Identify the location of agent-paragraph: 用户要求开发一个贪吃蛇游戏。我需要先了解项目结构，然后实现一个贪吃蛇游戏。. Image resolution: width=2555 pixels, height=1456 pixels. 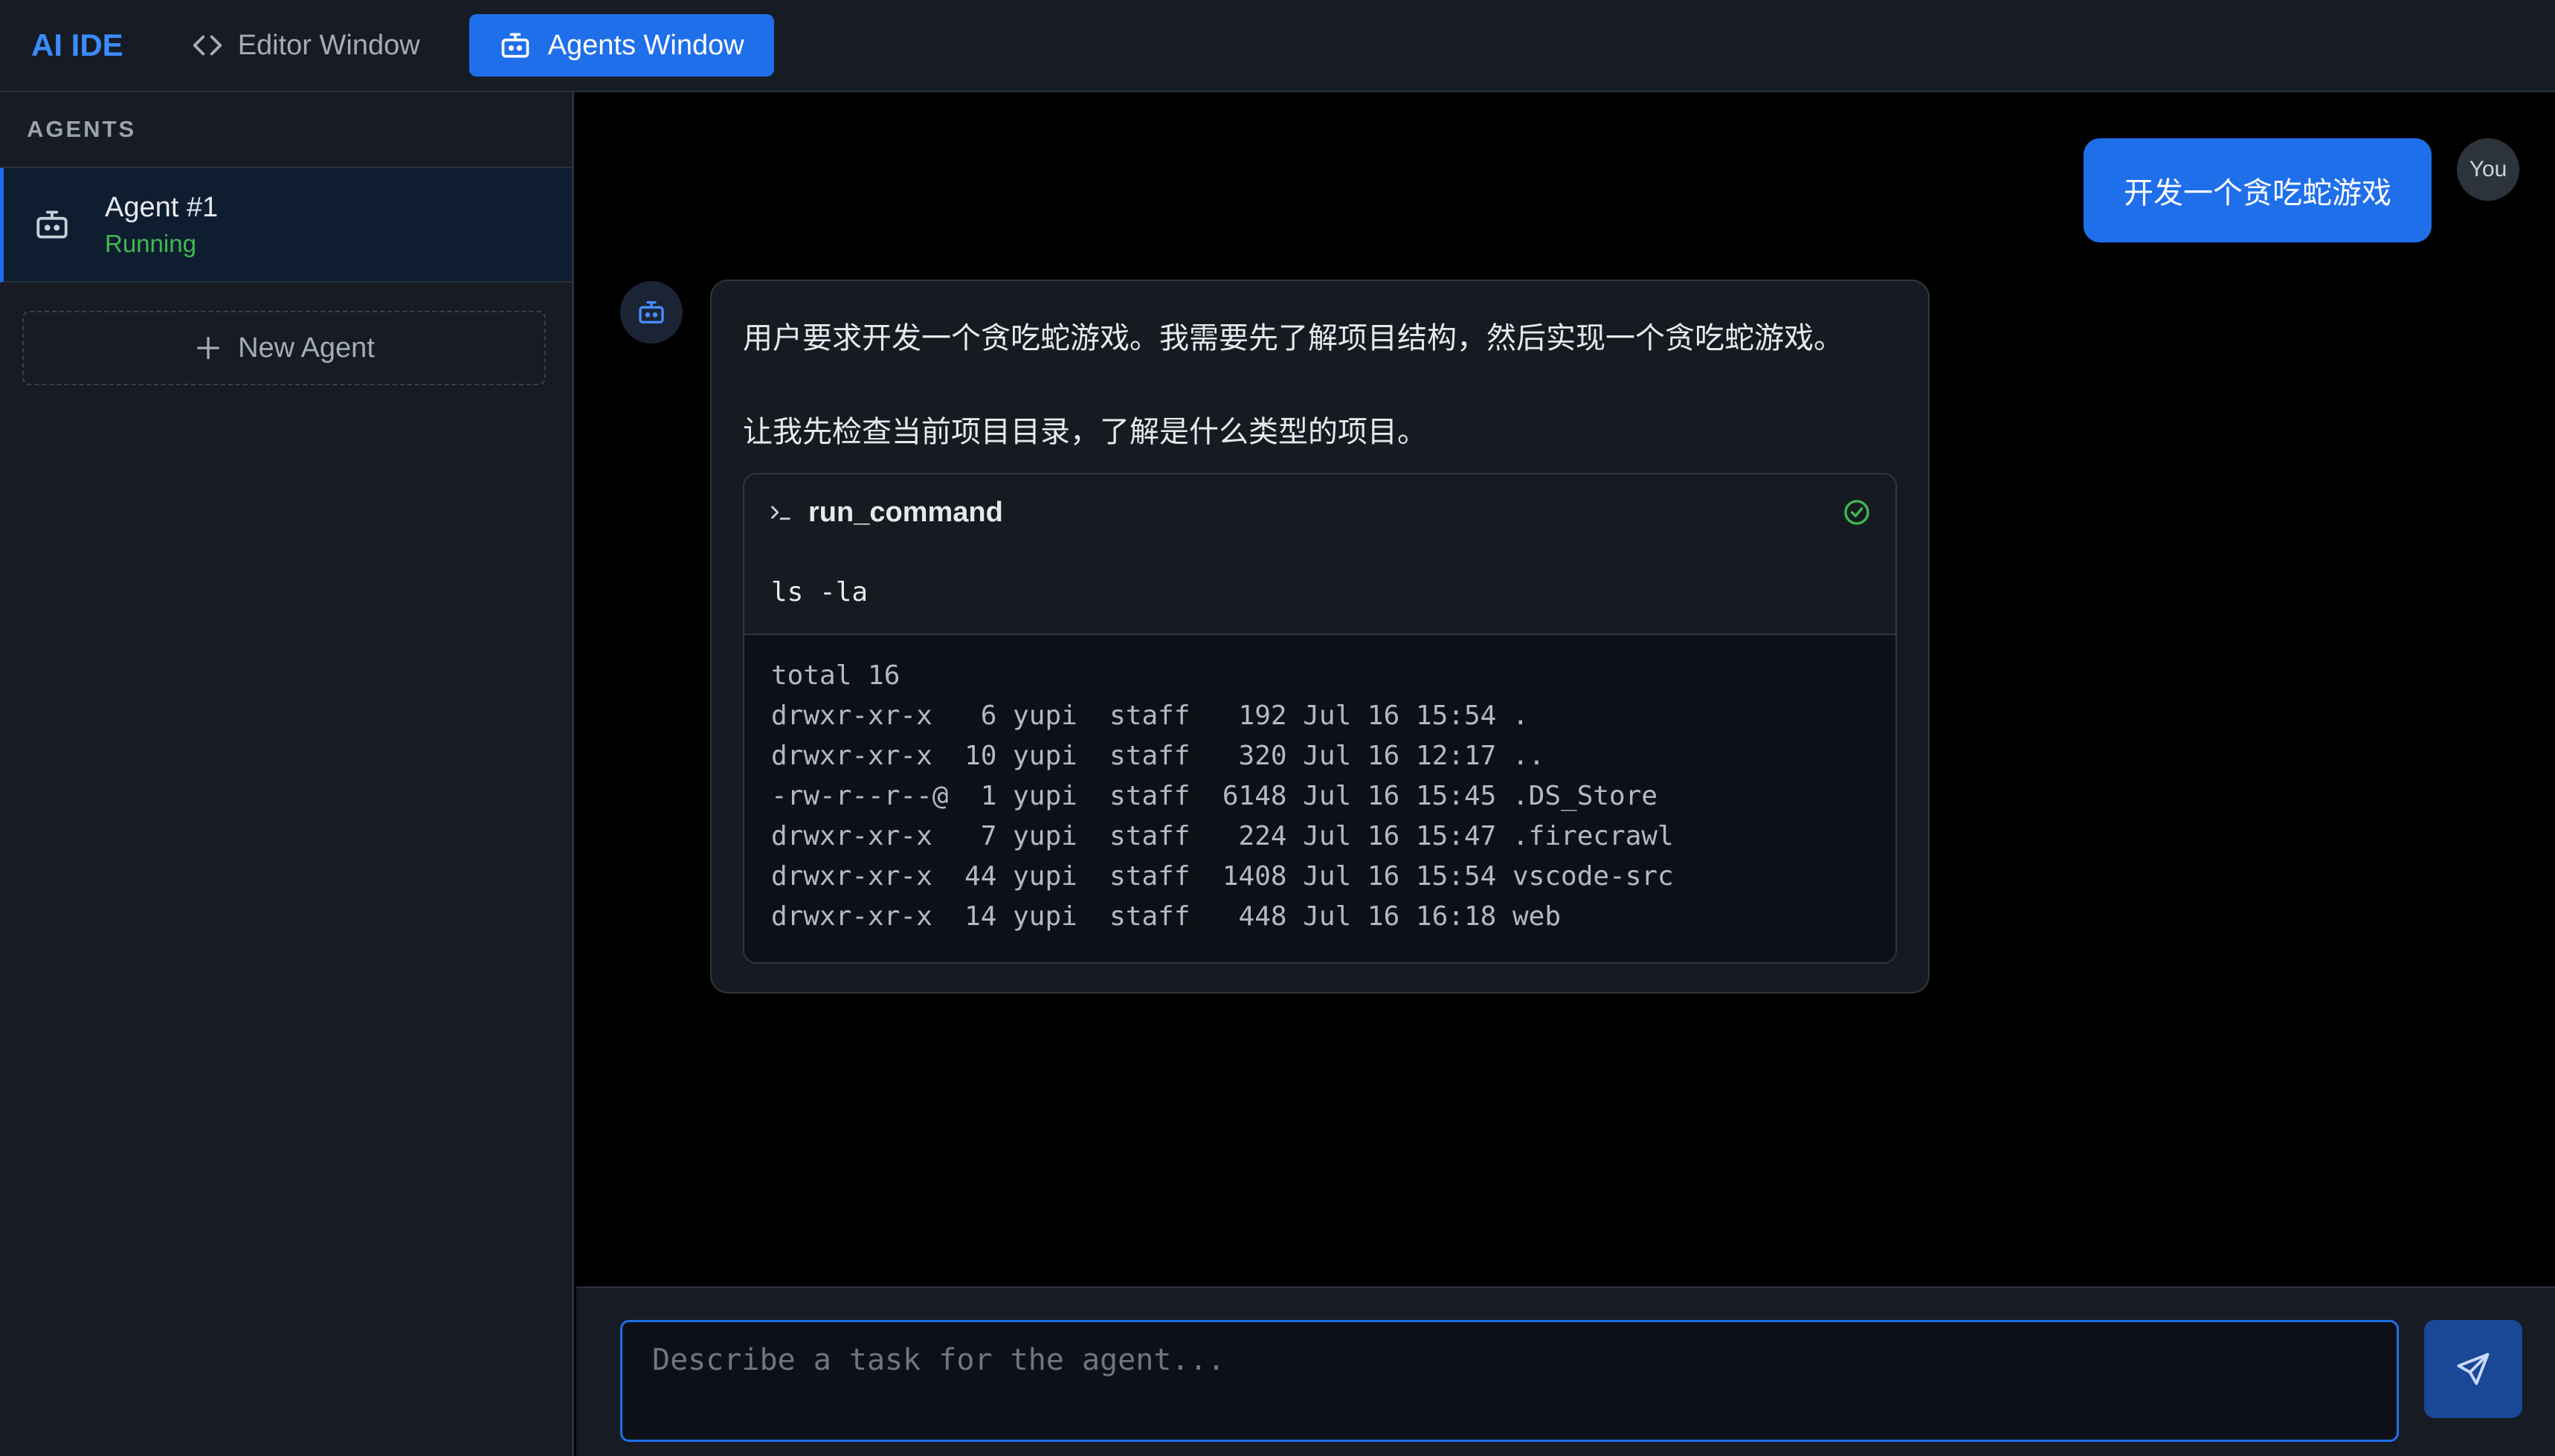
(1293, 338).